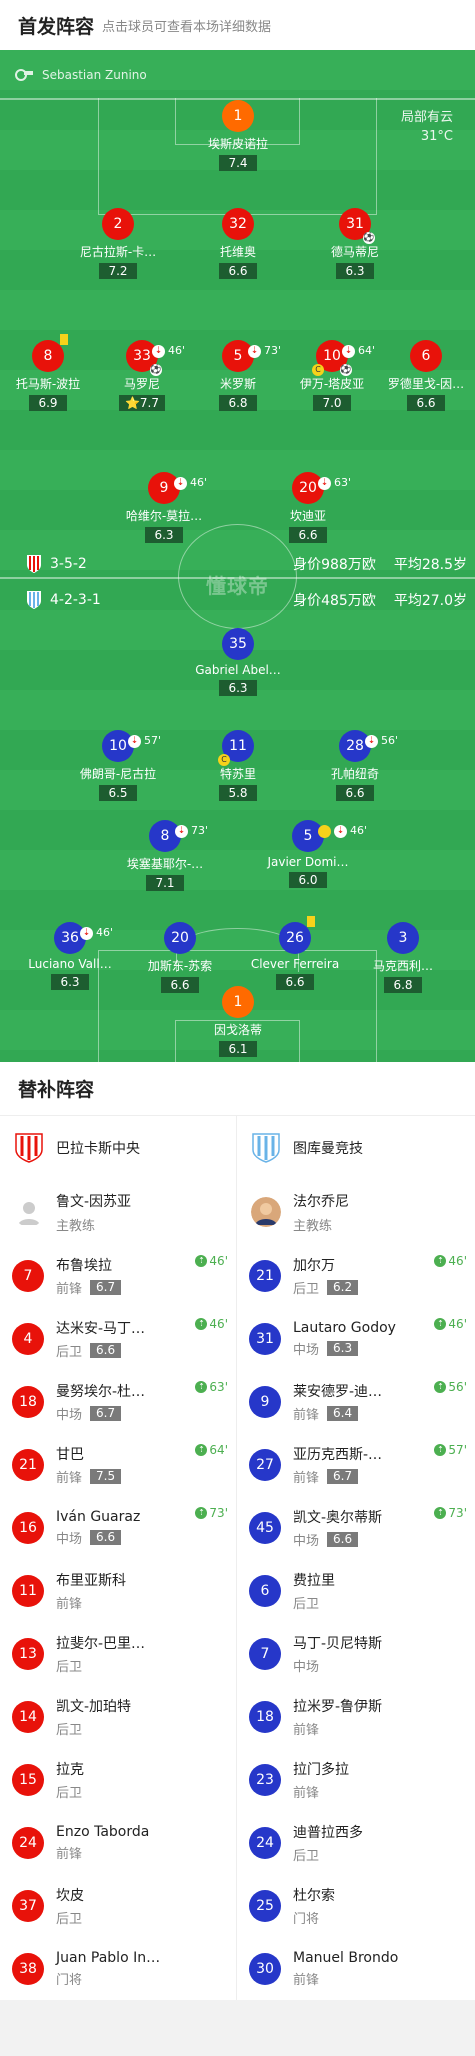 Image resolution: width=475 pixels, height=2056 pixels. Describe the element at coordinates (344, 1327) in the screenshot. I see `player-name: Lautaro Godoy` at that location.